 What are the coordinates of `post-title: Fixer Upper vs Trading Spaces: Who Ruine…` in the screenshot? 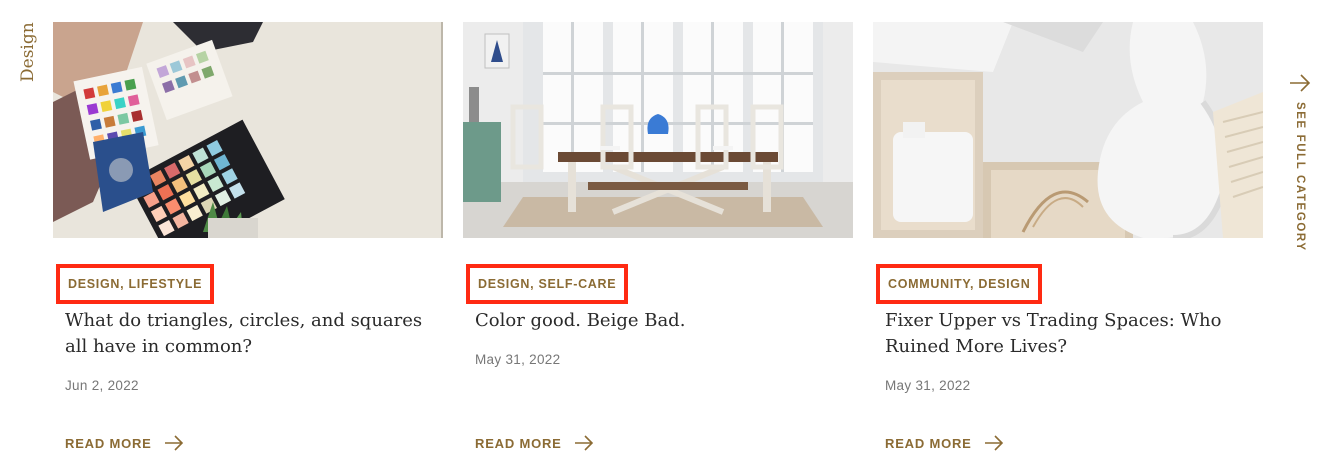 It's located at (1066, 334).